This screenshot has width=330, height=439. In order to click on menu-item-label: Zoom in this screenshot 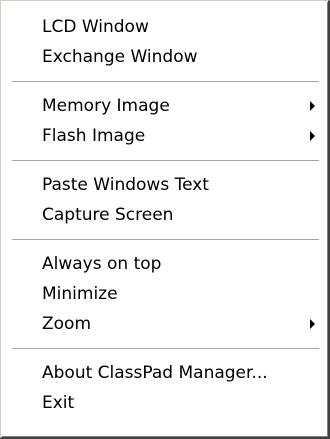, I will do `click(67, 324)`.